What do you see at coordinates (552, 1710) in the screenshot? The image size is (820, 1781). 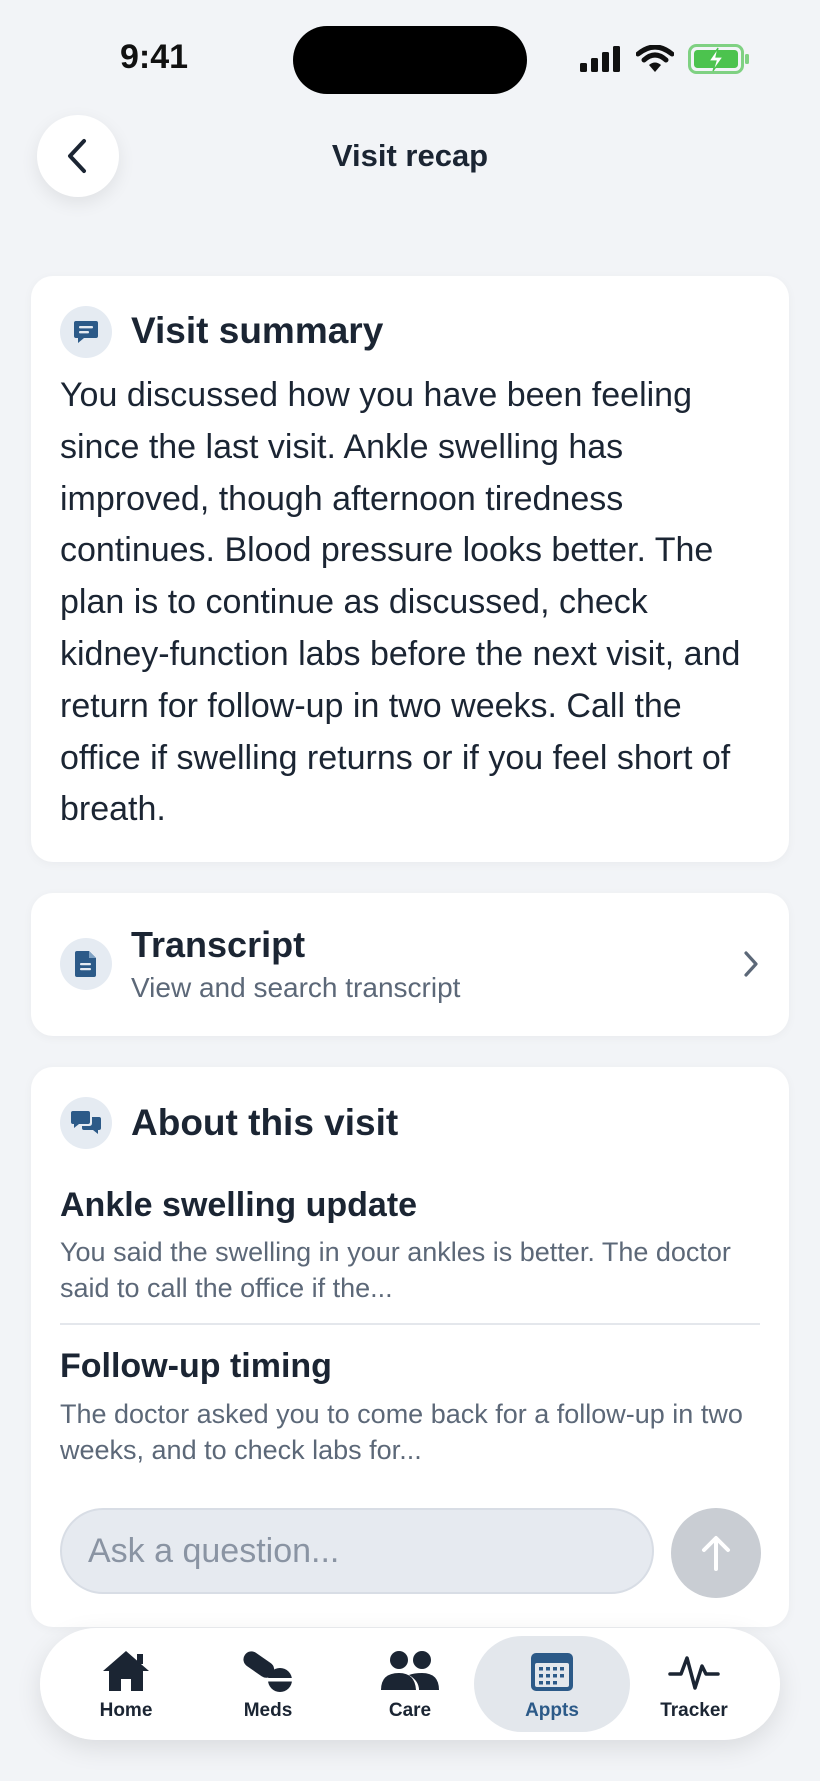 I see `tab-label: Appts` at bounding box center [552, 1710].